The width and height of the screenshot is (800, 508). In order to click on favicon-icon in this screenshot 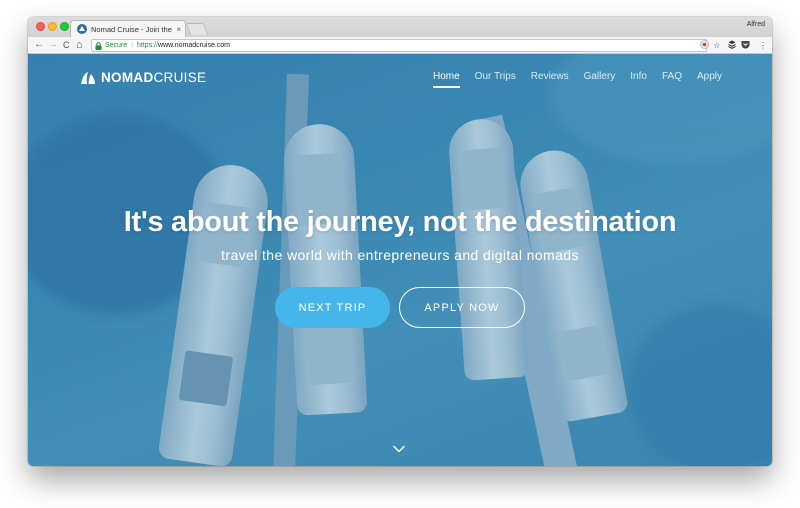, I will do `click(82, 29)`.